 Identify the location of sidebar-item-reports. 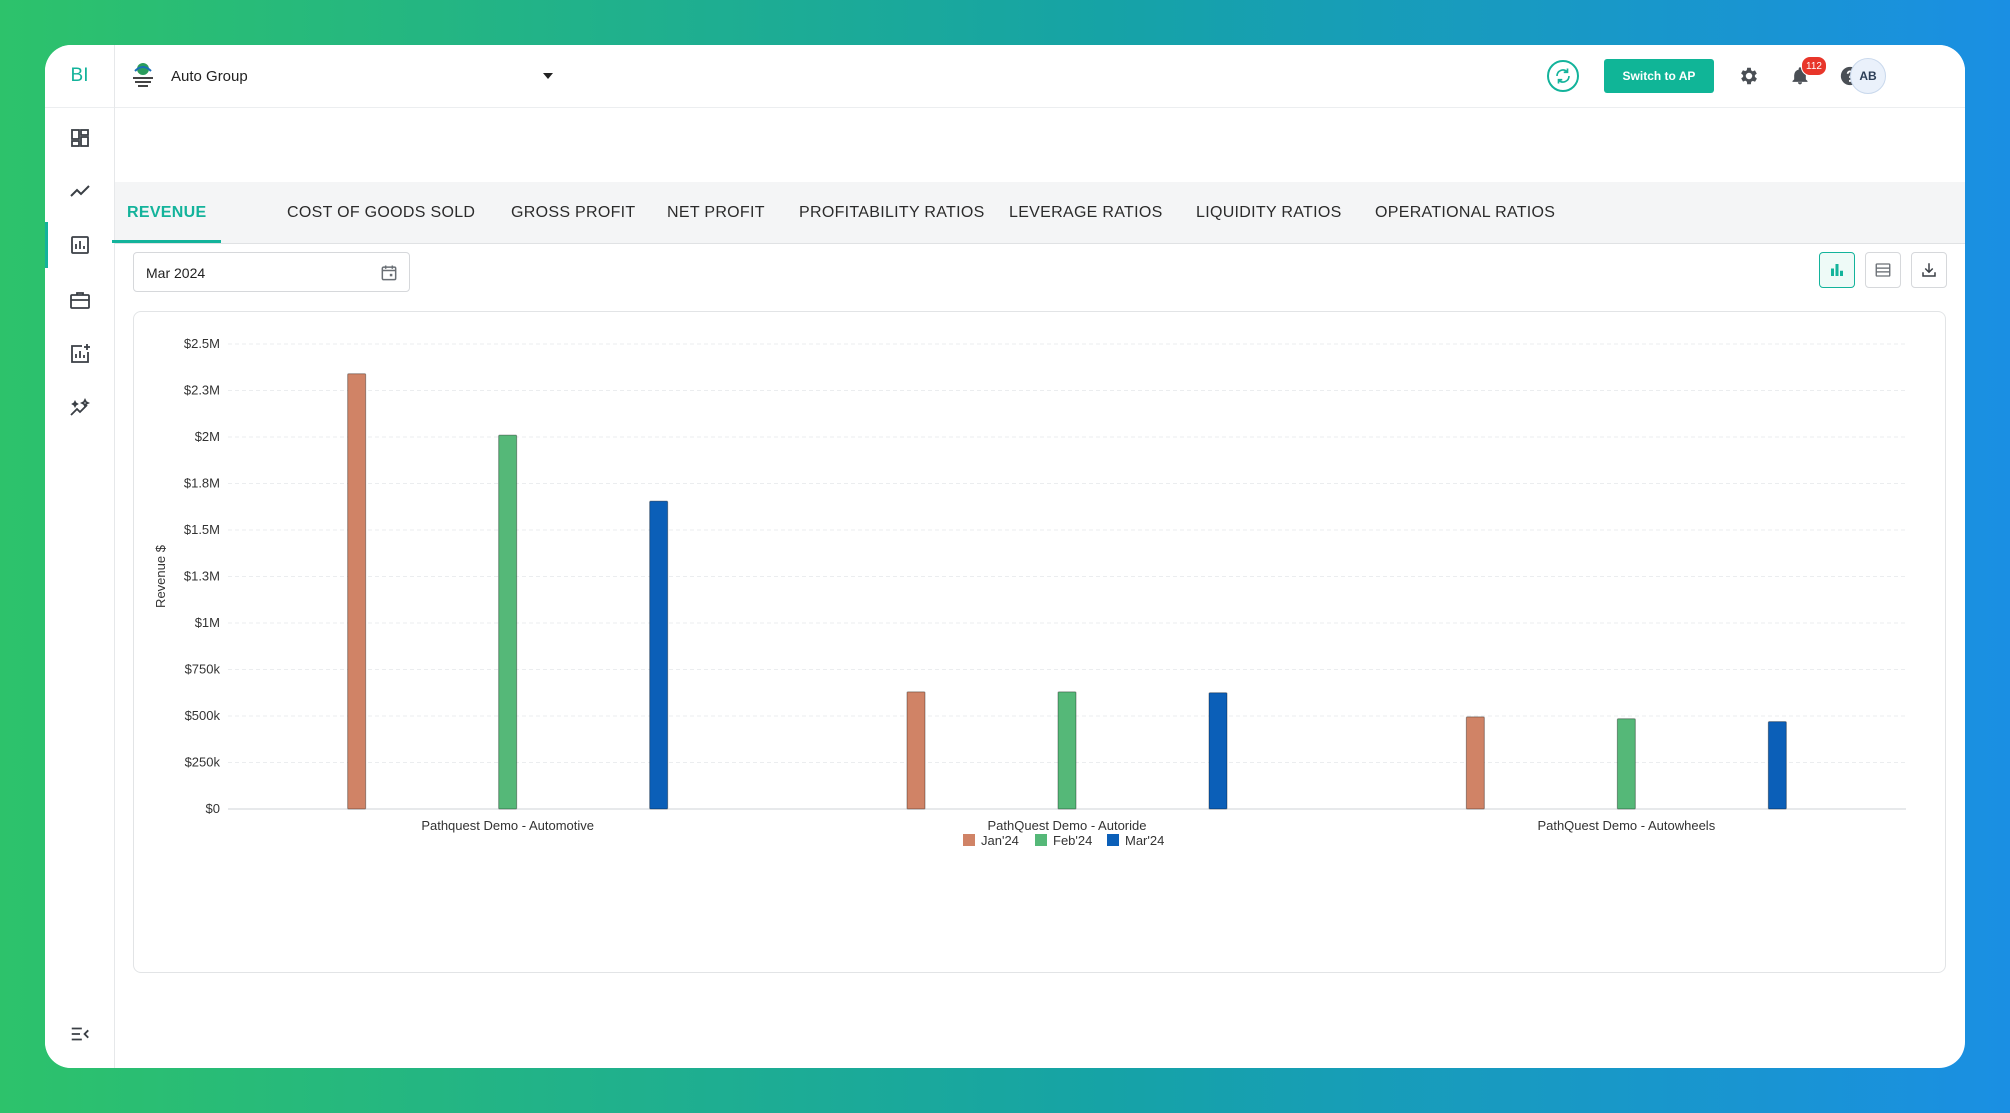
(79, 245).